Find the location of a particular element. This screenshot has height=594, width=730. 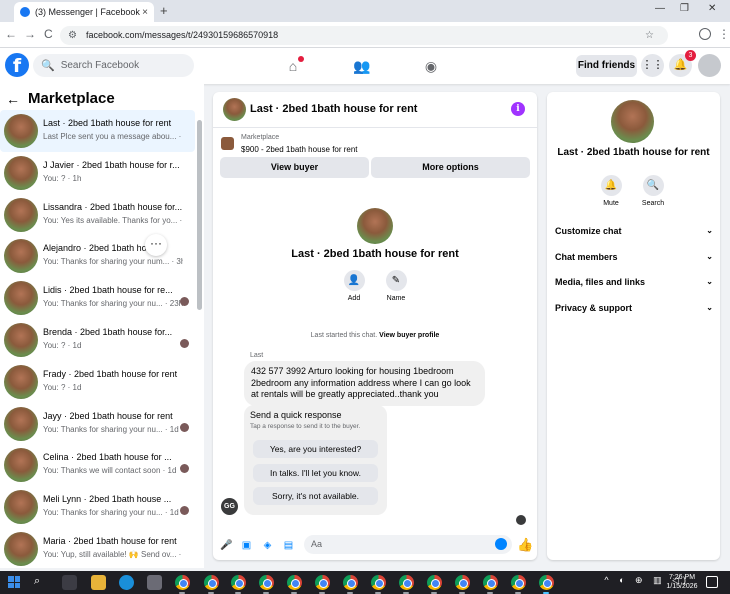

quick-response-subtitle: Tap a response to send it to the buyer. is located at coordinates (305, 426).